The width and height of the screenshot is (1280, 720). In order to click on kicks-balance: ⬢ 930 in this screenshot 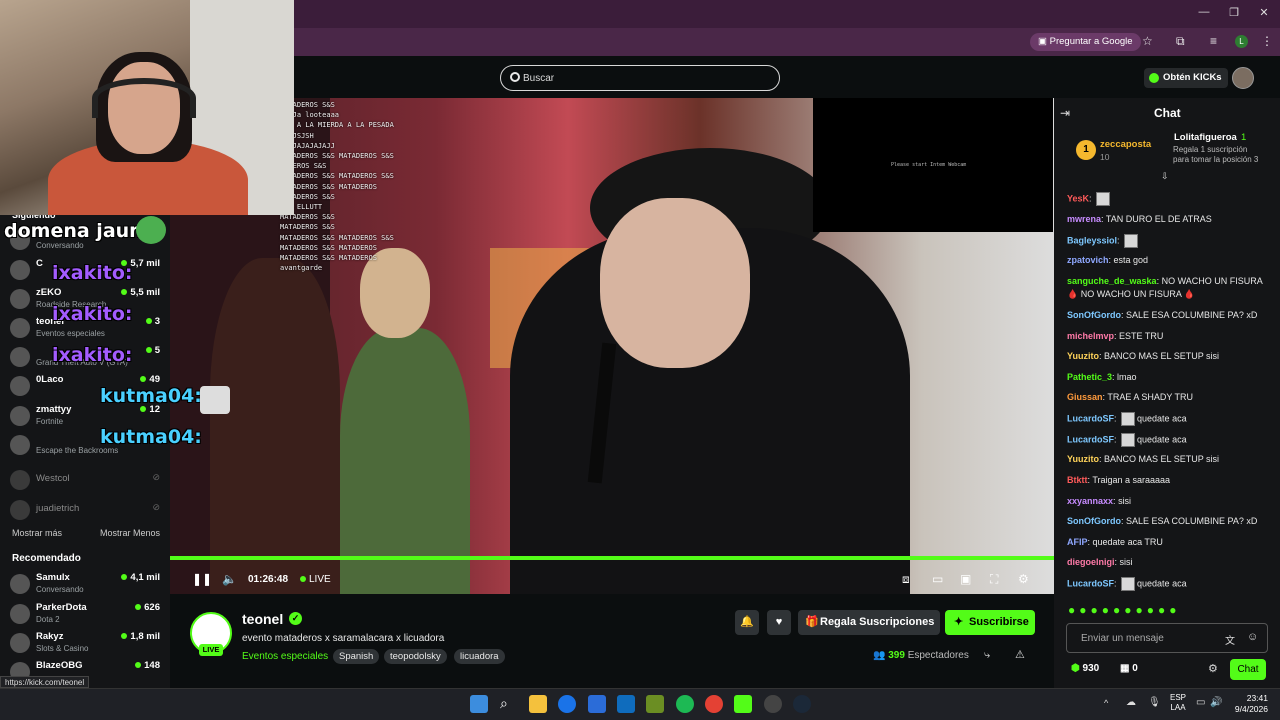, I will do `click(1085, 668)`.